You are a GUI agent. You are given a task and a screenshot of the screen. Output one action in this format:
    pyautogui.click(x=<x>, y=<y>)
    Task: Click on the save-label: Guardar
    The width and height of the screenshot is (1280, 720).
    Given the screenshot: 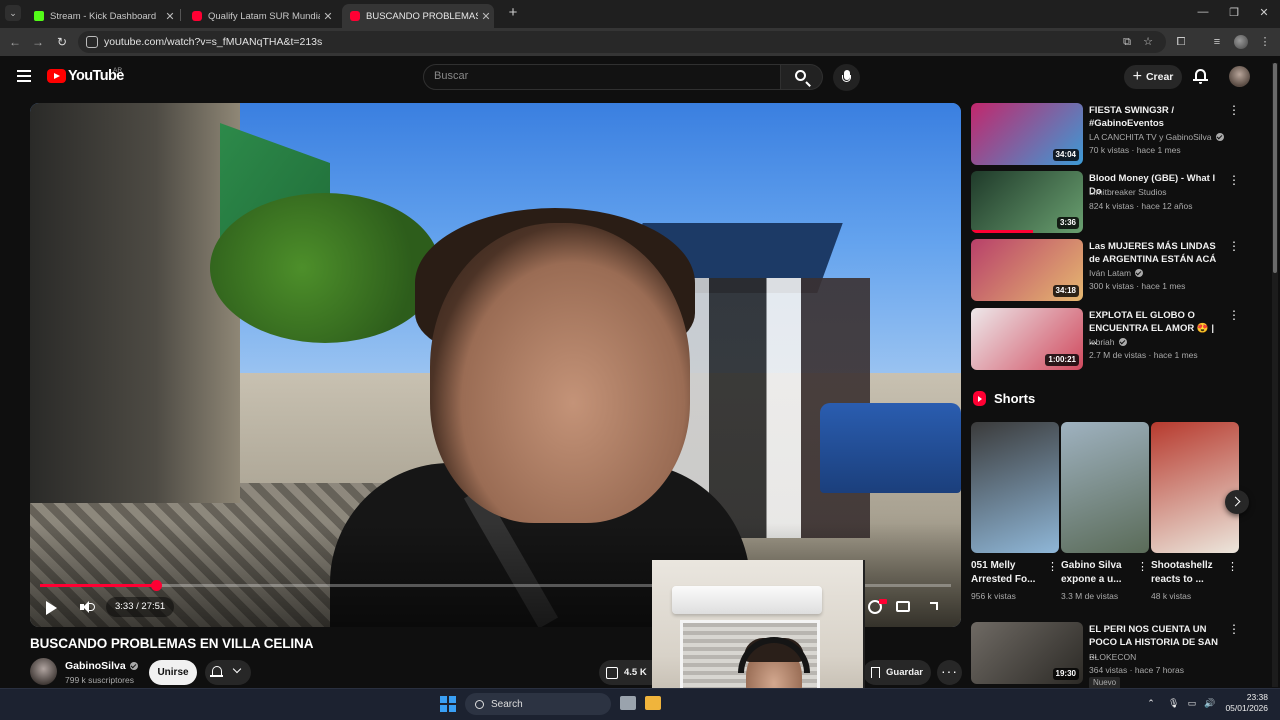 What is the action you would take?
    pyautogui.click(x=904, y=672)
    